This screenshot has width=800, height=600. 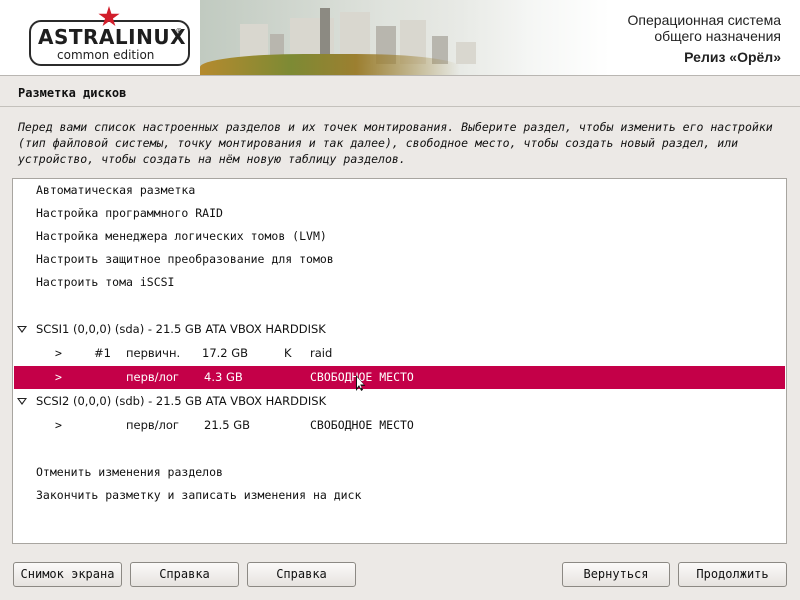 What do you see at coordinates (72, 93) in the screenshot?
I see `page-title: Разметка дисков` at bounding box center [72, 93].